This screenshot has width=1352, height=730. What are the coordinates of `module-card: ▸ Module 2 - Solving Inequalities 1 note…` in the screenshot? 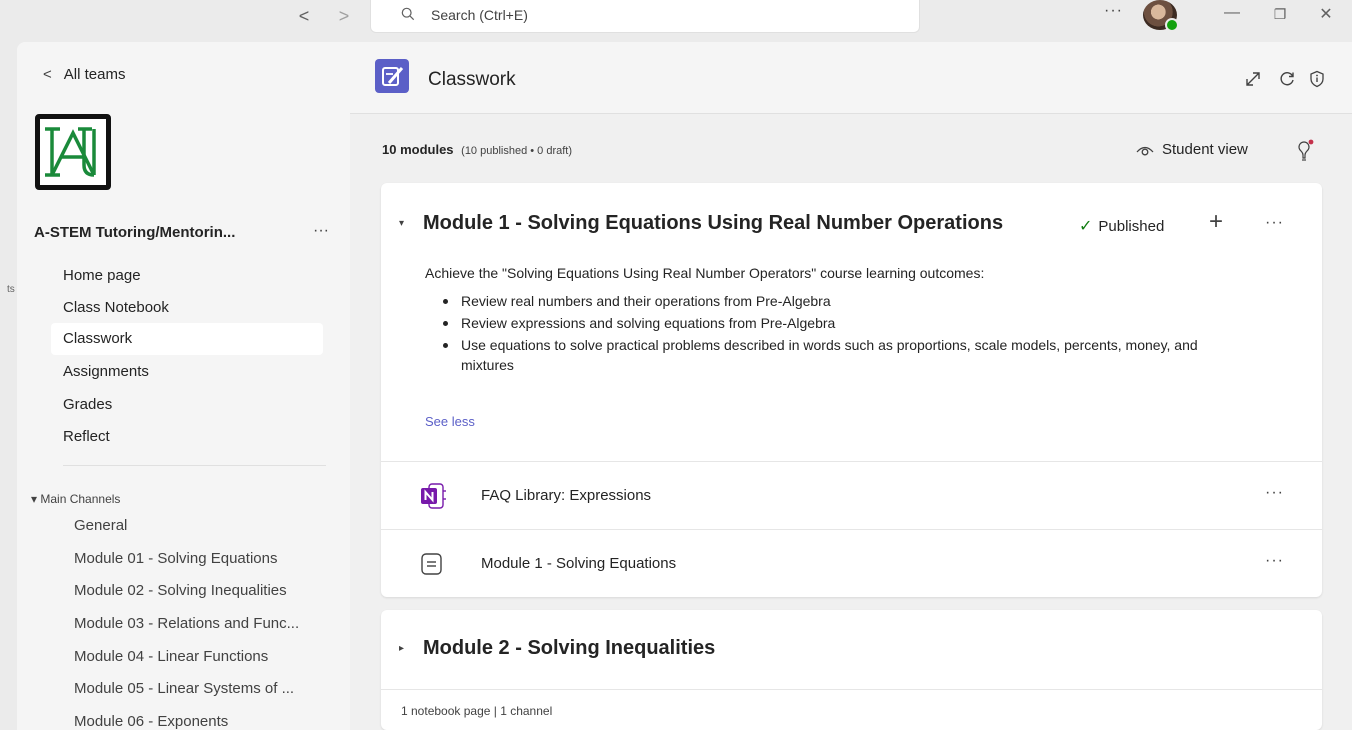 It's located at (851, 670).